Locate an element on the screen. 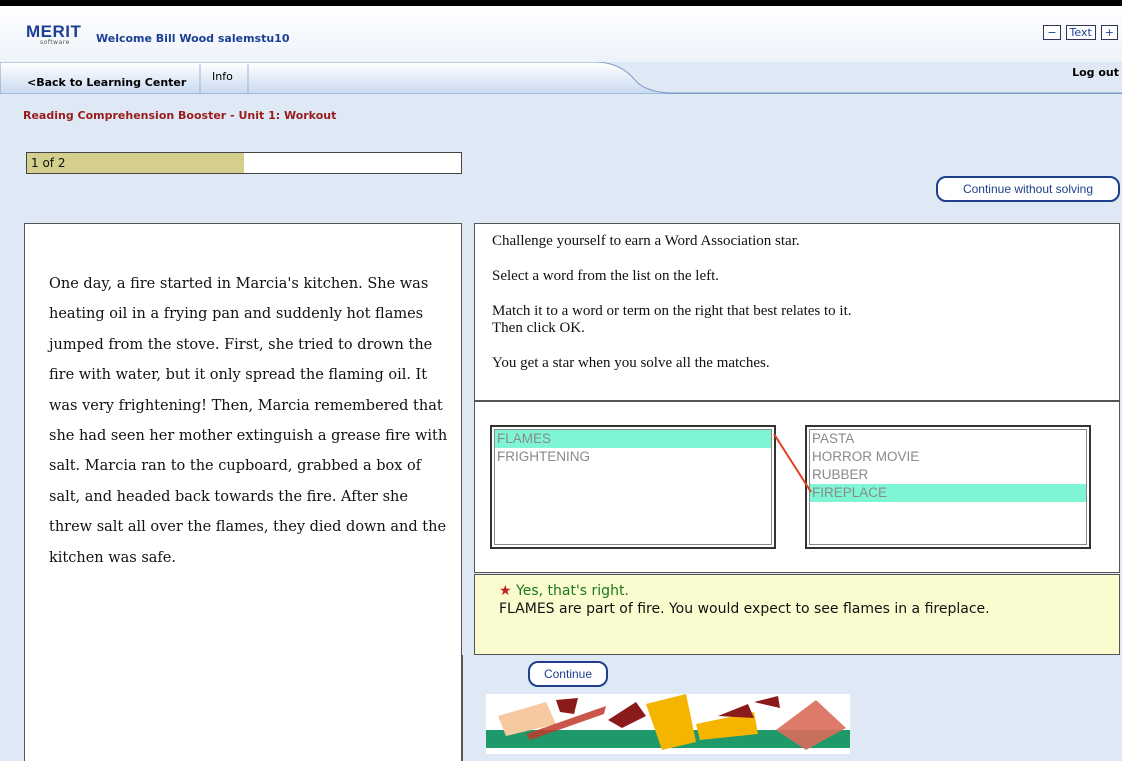 Image resolution: width=1122 pixels, height=761 pixels. text-decrease-button: − is located at coordinates (1052, 32).